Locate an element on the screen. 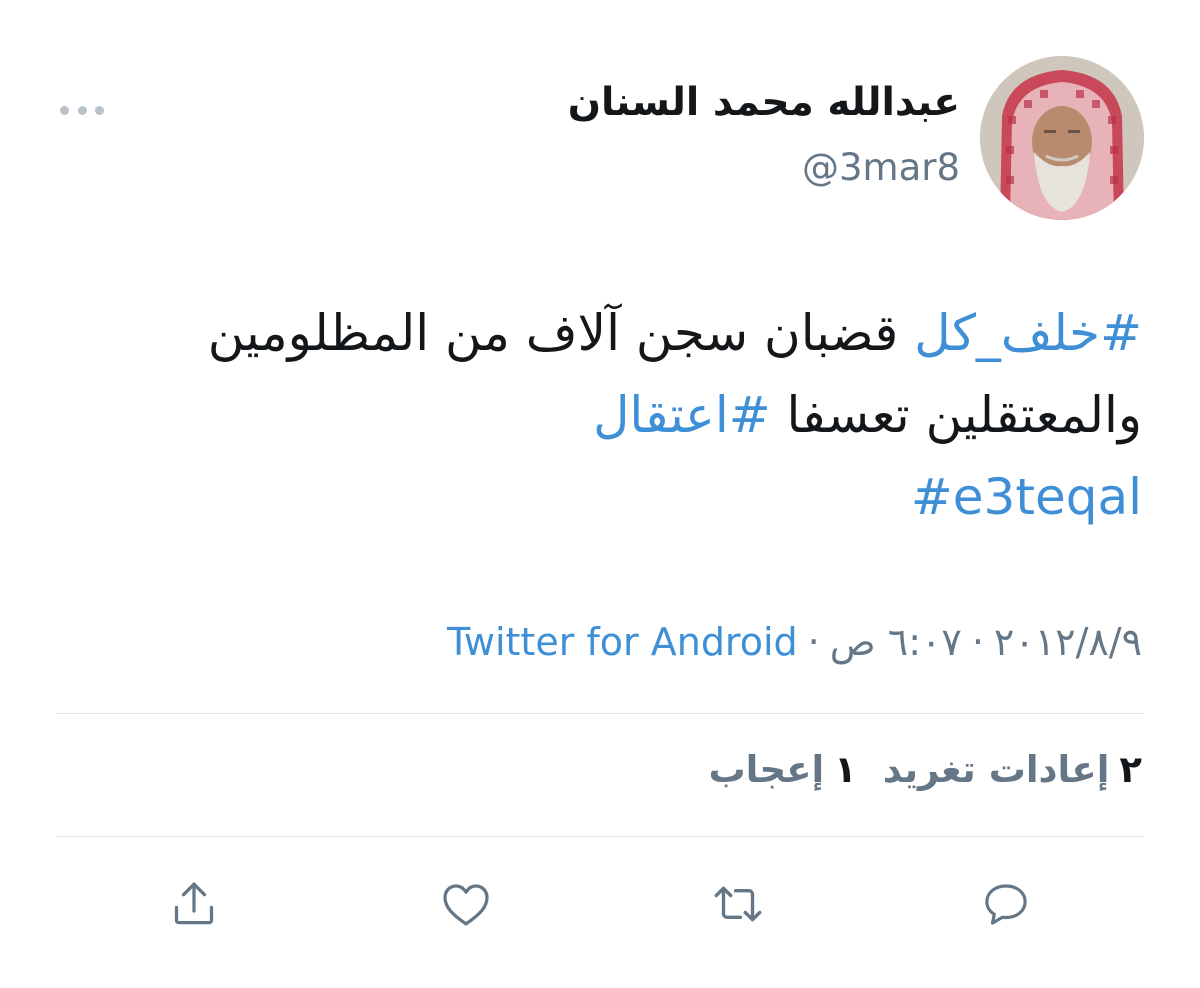  hashtag-link: #خلف_كل is located at coordinates (1028, 333).